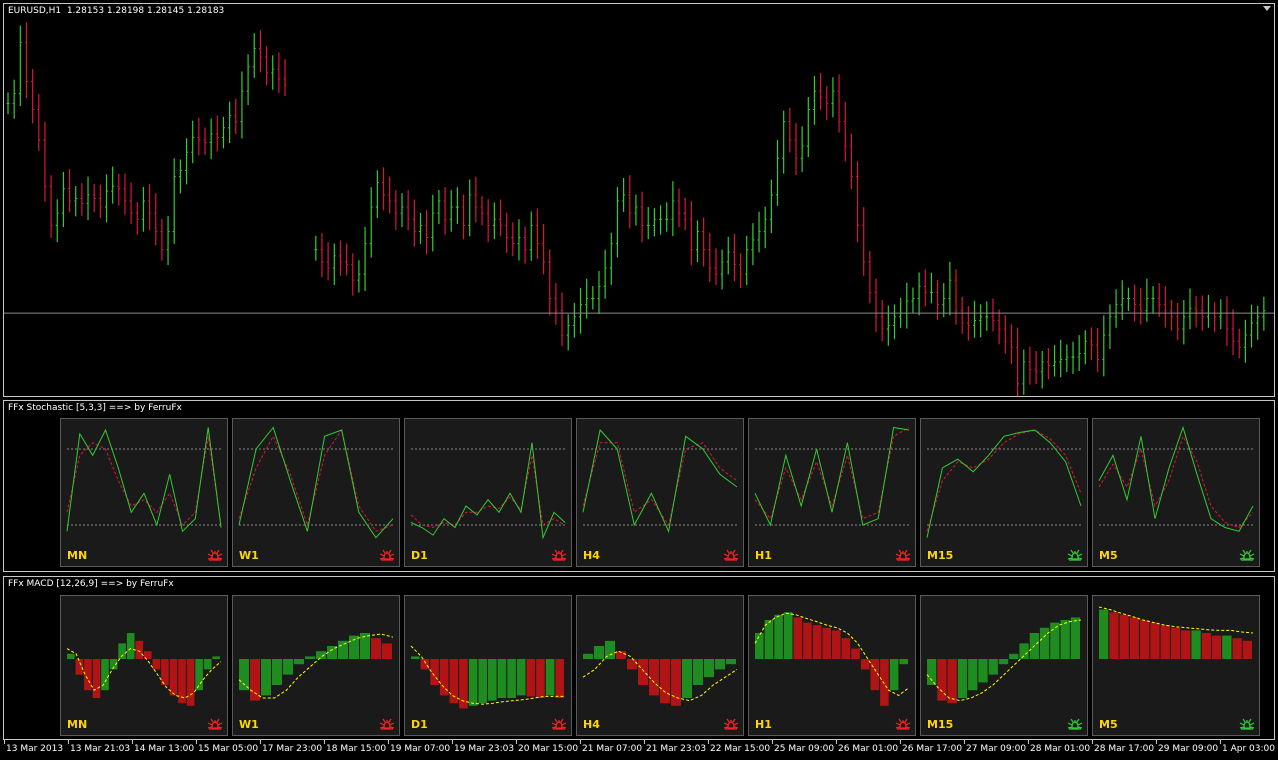 This screenshot has height=760, width=1278. I want to click on macd-histogram, so click(832, 659).